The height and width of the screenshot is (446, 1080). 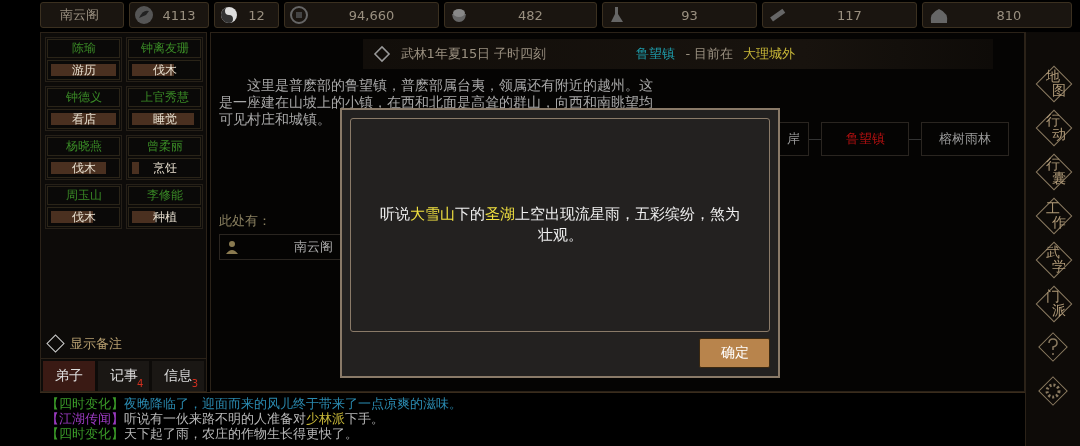 What do you see at coordinates (656, 54) in the screenshot?
I see `town-name: 鲁望镇` at bounding box center [656, 54].